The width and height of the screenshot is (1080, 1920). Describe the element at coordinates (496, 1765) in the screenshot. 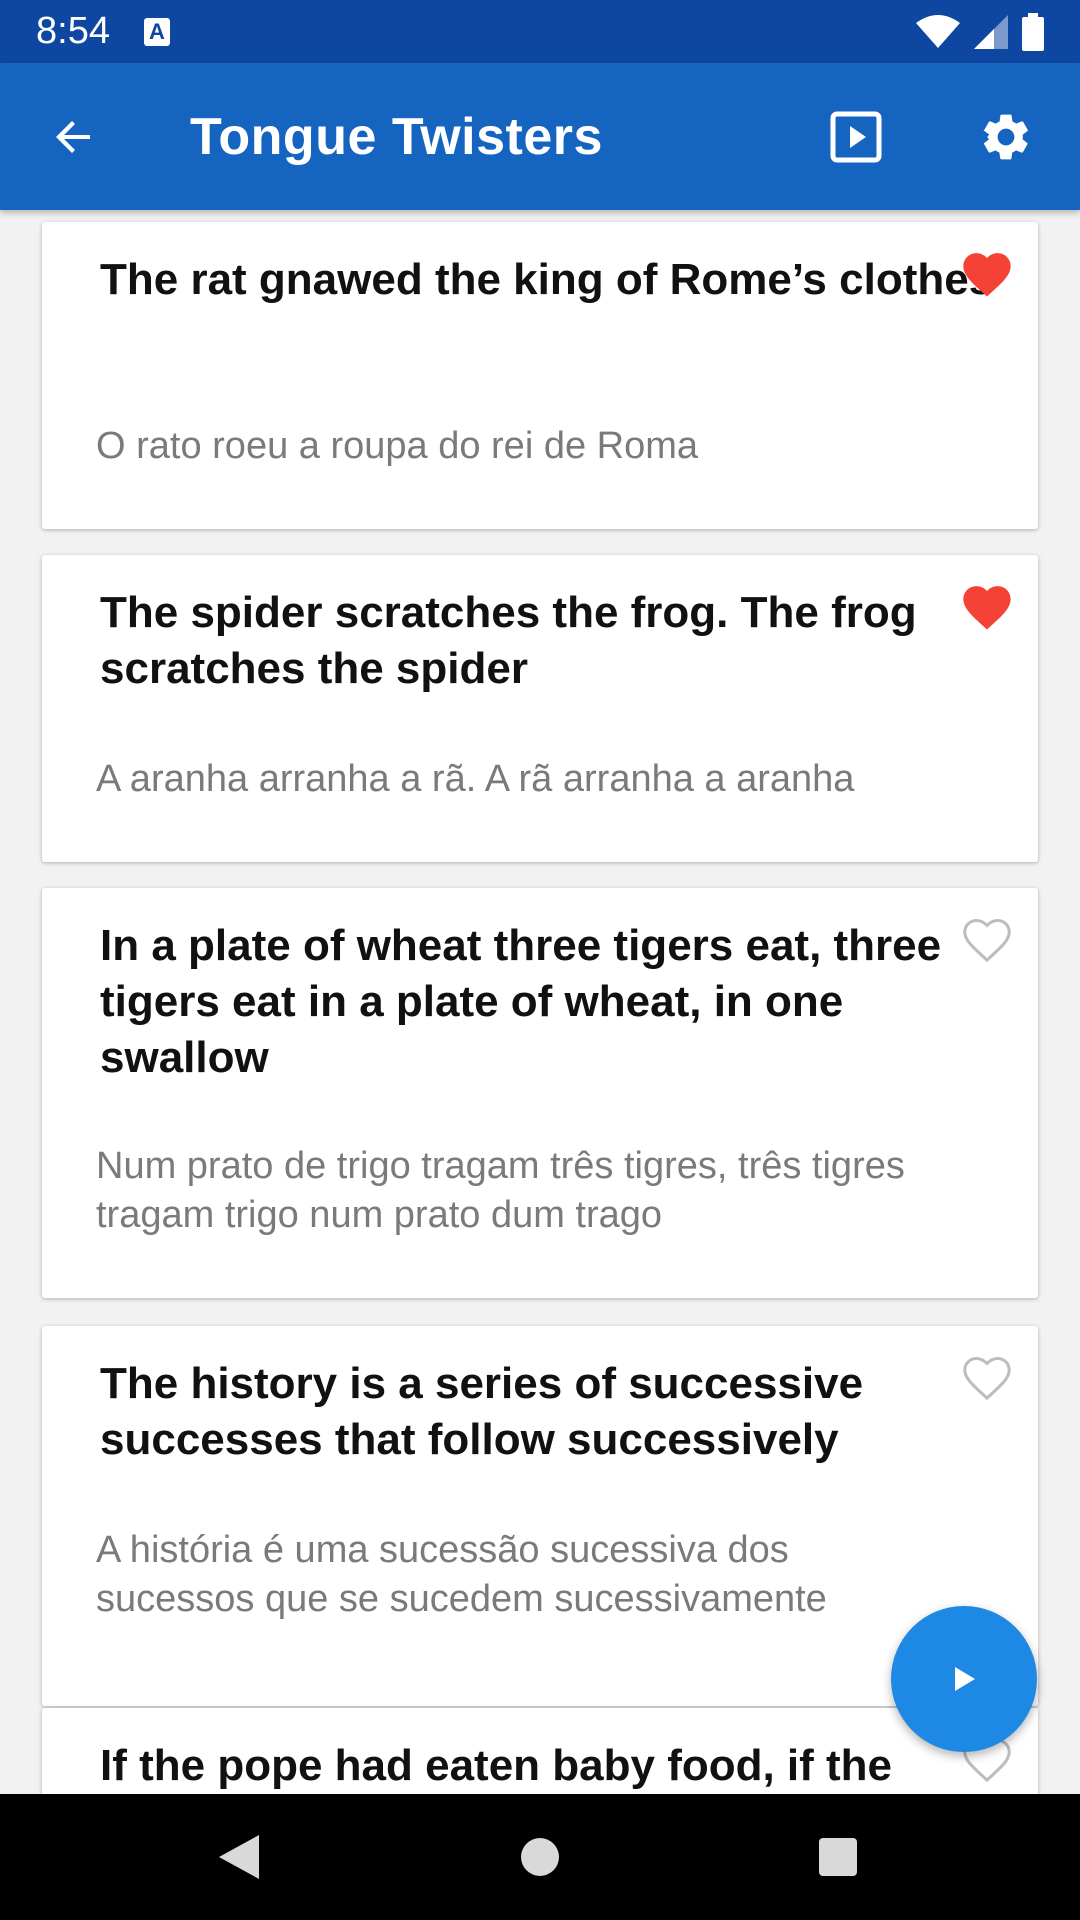

I see `twister-title: If the pope had eaten baby food, if the` at that location.